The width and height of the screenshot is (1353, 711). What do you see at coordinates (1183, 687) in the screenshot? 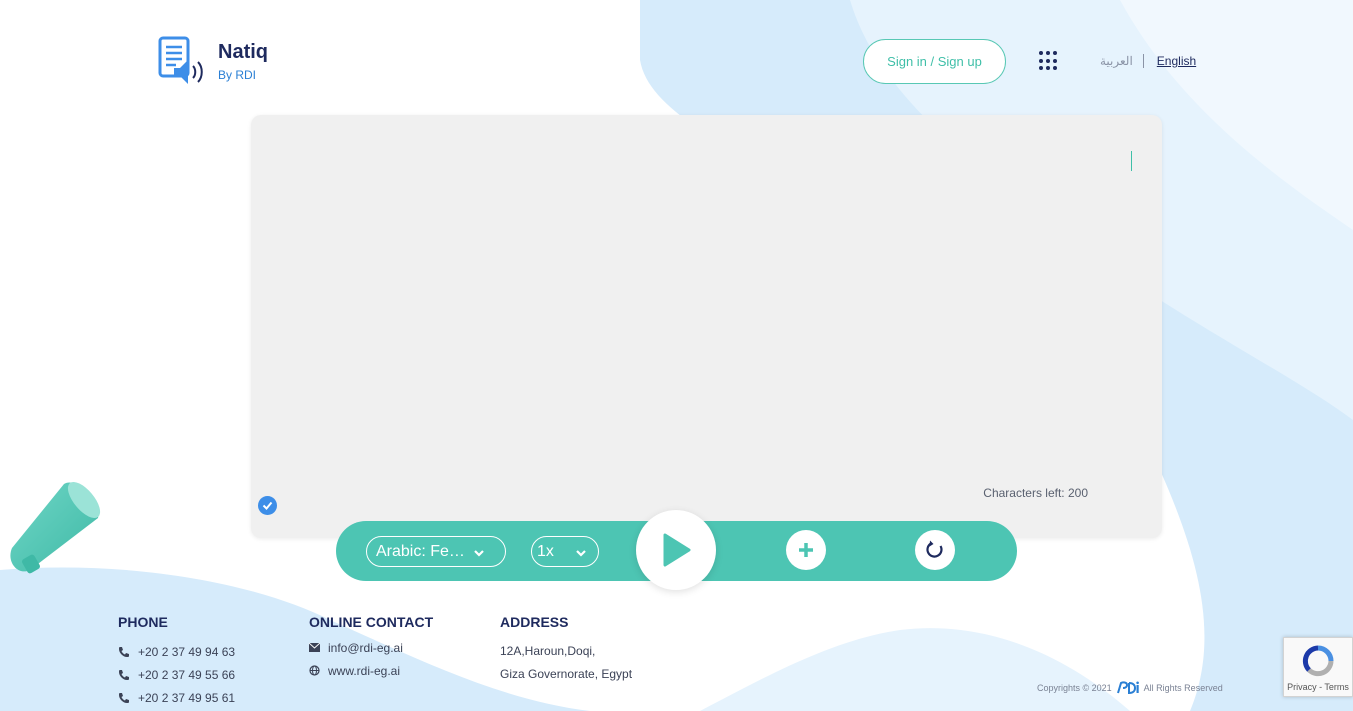
I see `copyright-suffix: All Rights Reserved` at bounding box center [1183, 687].